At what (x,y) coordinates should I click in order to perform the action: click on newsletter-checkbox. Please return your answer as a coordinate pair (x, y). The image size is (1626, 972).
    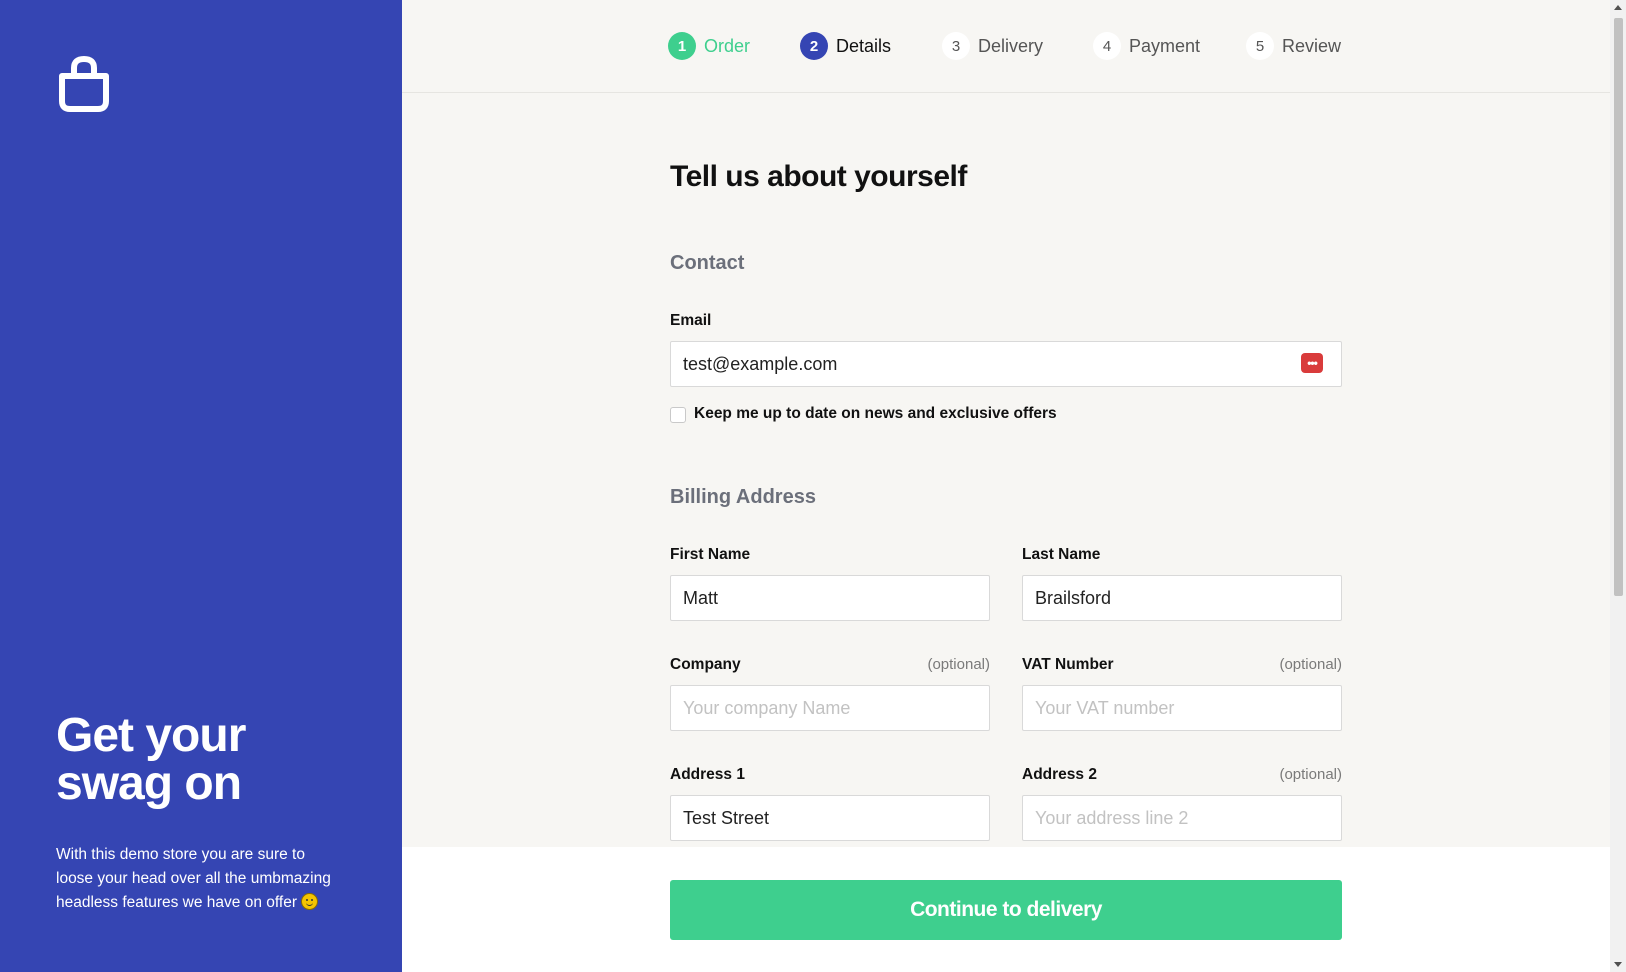
    Looking at the image, I should click on (678, 415).